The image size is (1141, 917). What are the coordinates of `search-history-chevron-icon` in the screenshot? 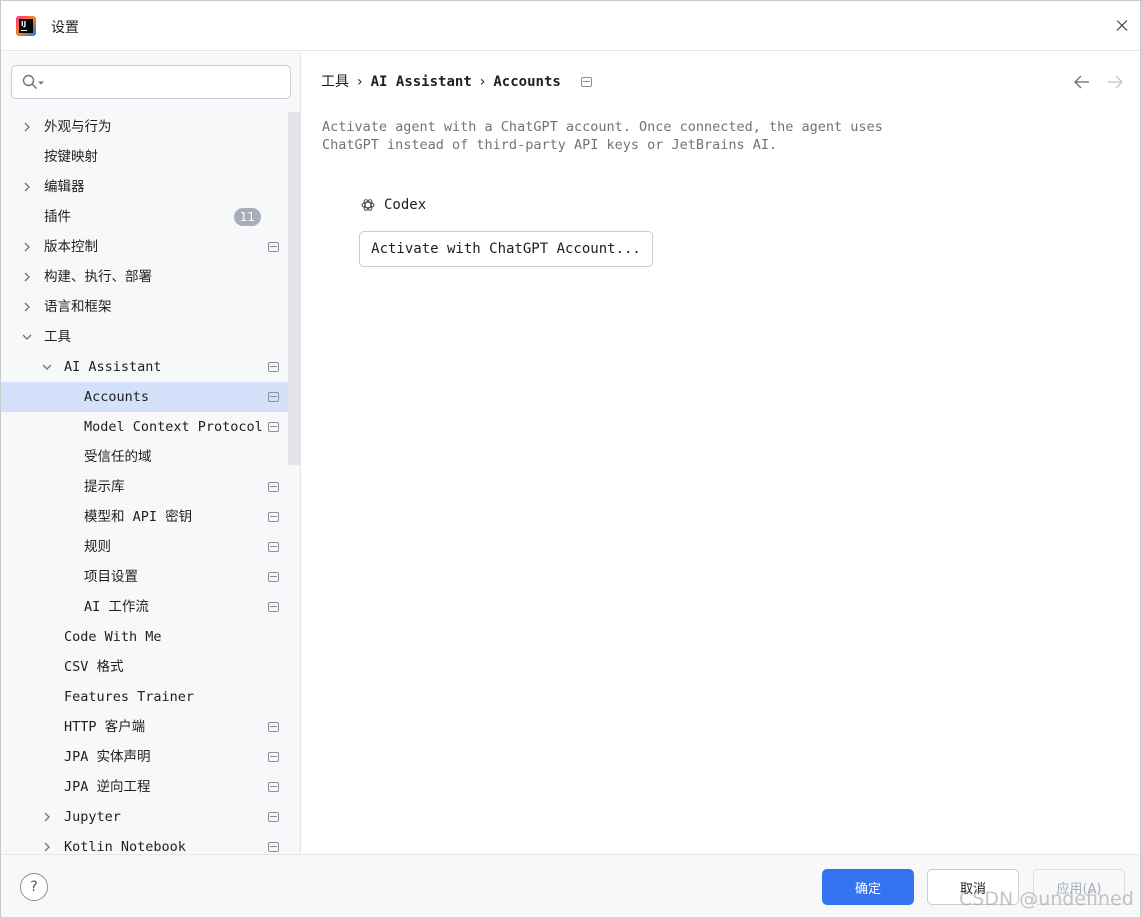 It's located at (41, 83).